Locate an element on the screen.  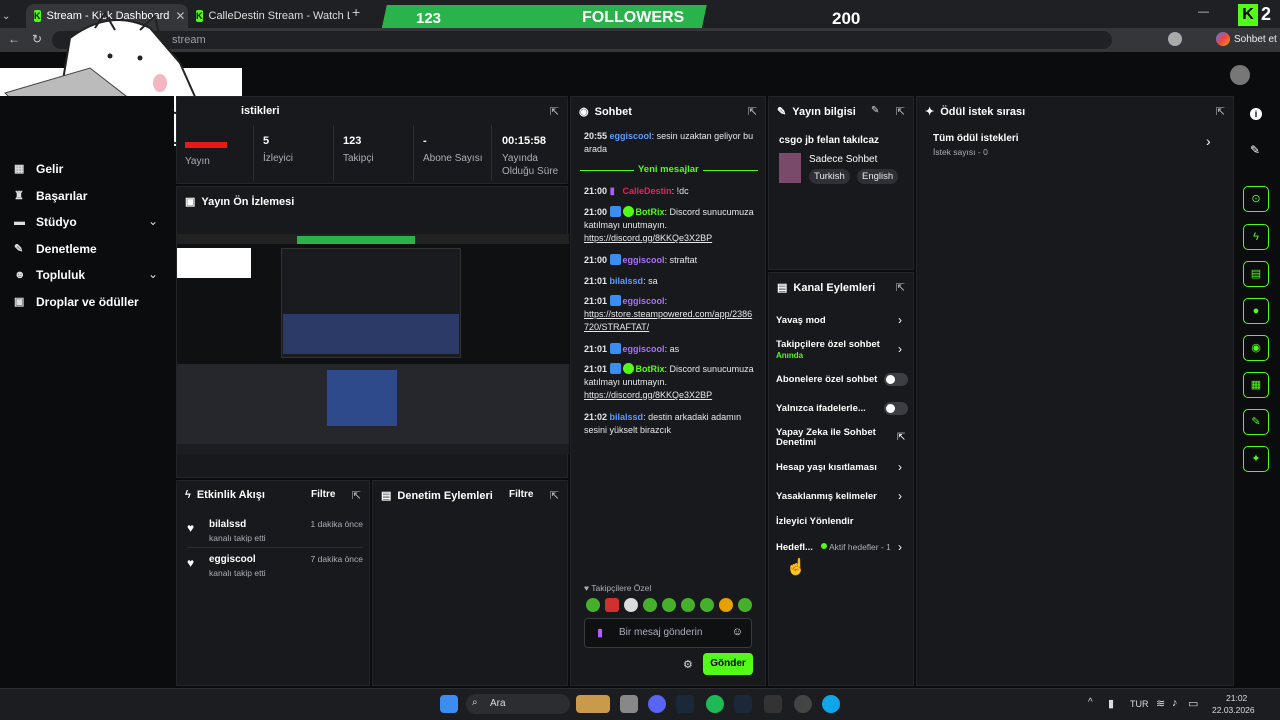
user-avatar is located at coordinates (1240, 75).